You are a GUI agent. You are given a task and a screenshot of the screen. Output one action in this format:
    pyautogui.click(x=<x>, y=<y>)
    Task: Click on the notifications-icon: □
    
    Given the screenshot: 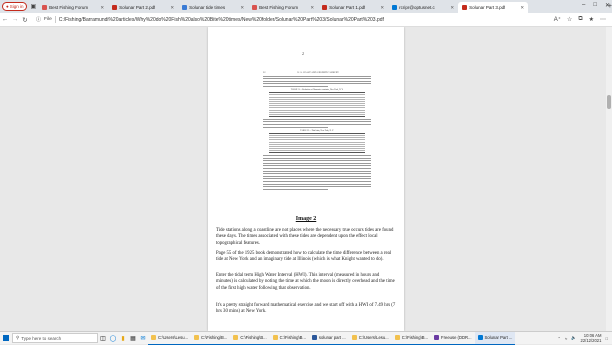 What is the action you would take?
    pyautogui.click(x=606, y=338)
    